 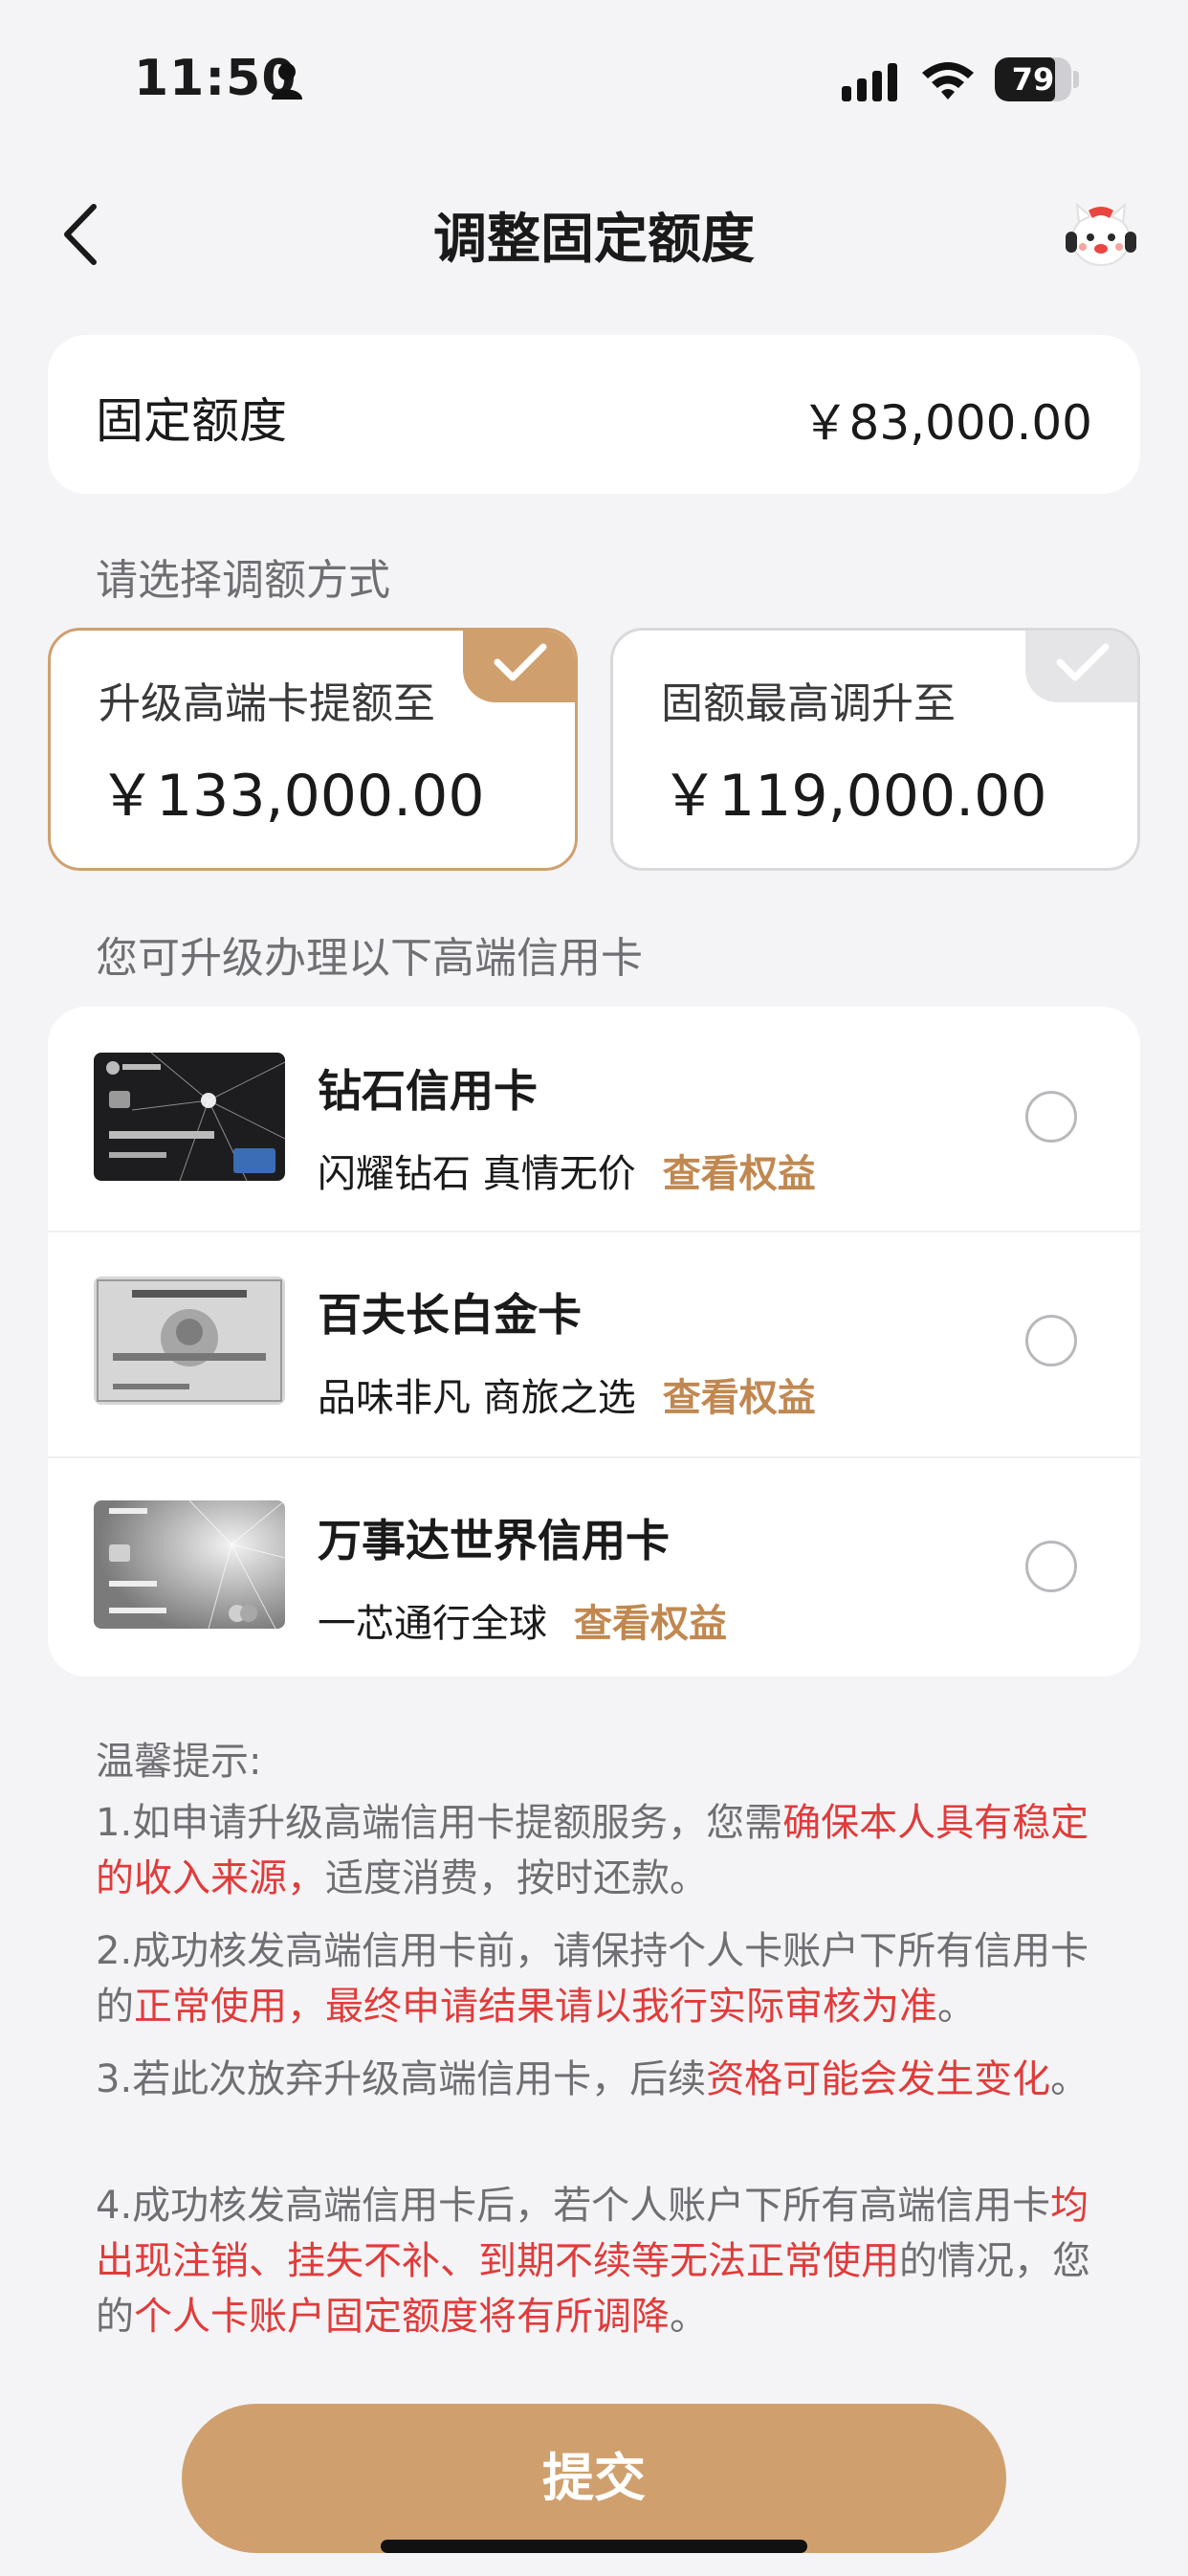 What do you see at coordinates (450, 1315) in the screenshot?
I see `card-name: 百夫长白金卡` at bounding box center [450, 1315].